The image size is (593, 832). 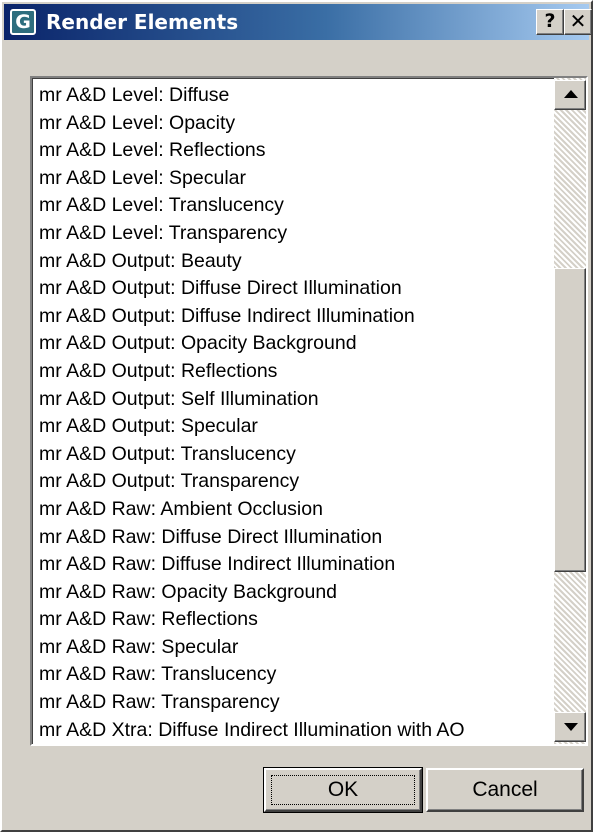 I want to click on list-item: mr A&D Output: Opacity Background, so click(x=307, y=344).